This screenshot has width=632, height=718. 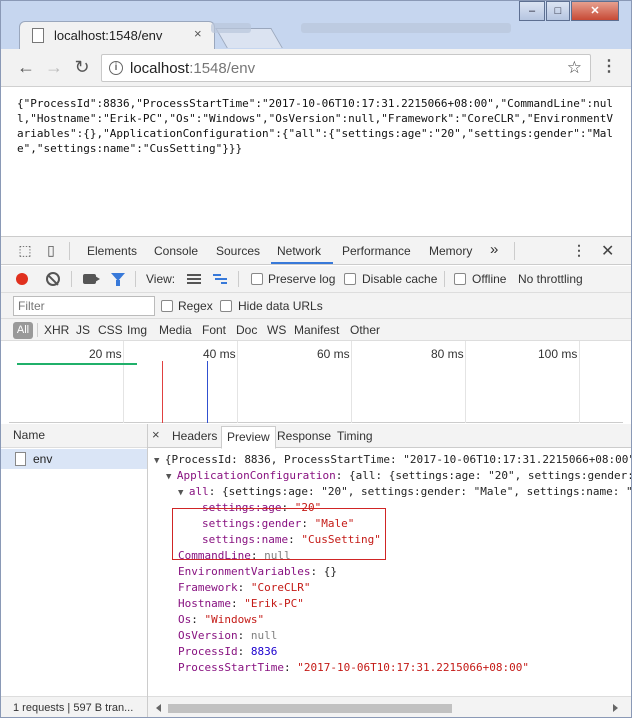 I want to click on tab-response: Response, so click(x=304, y=436).